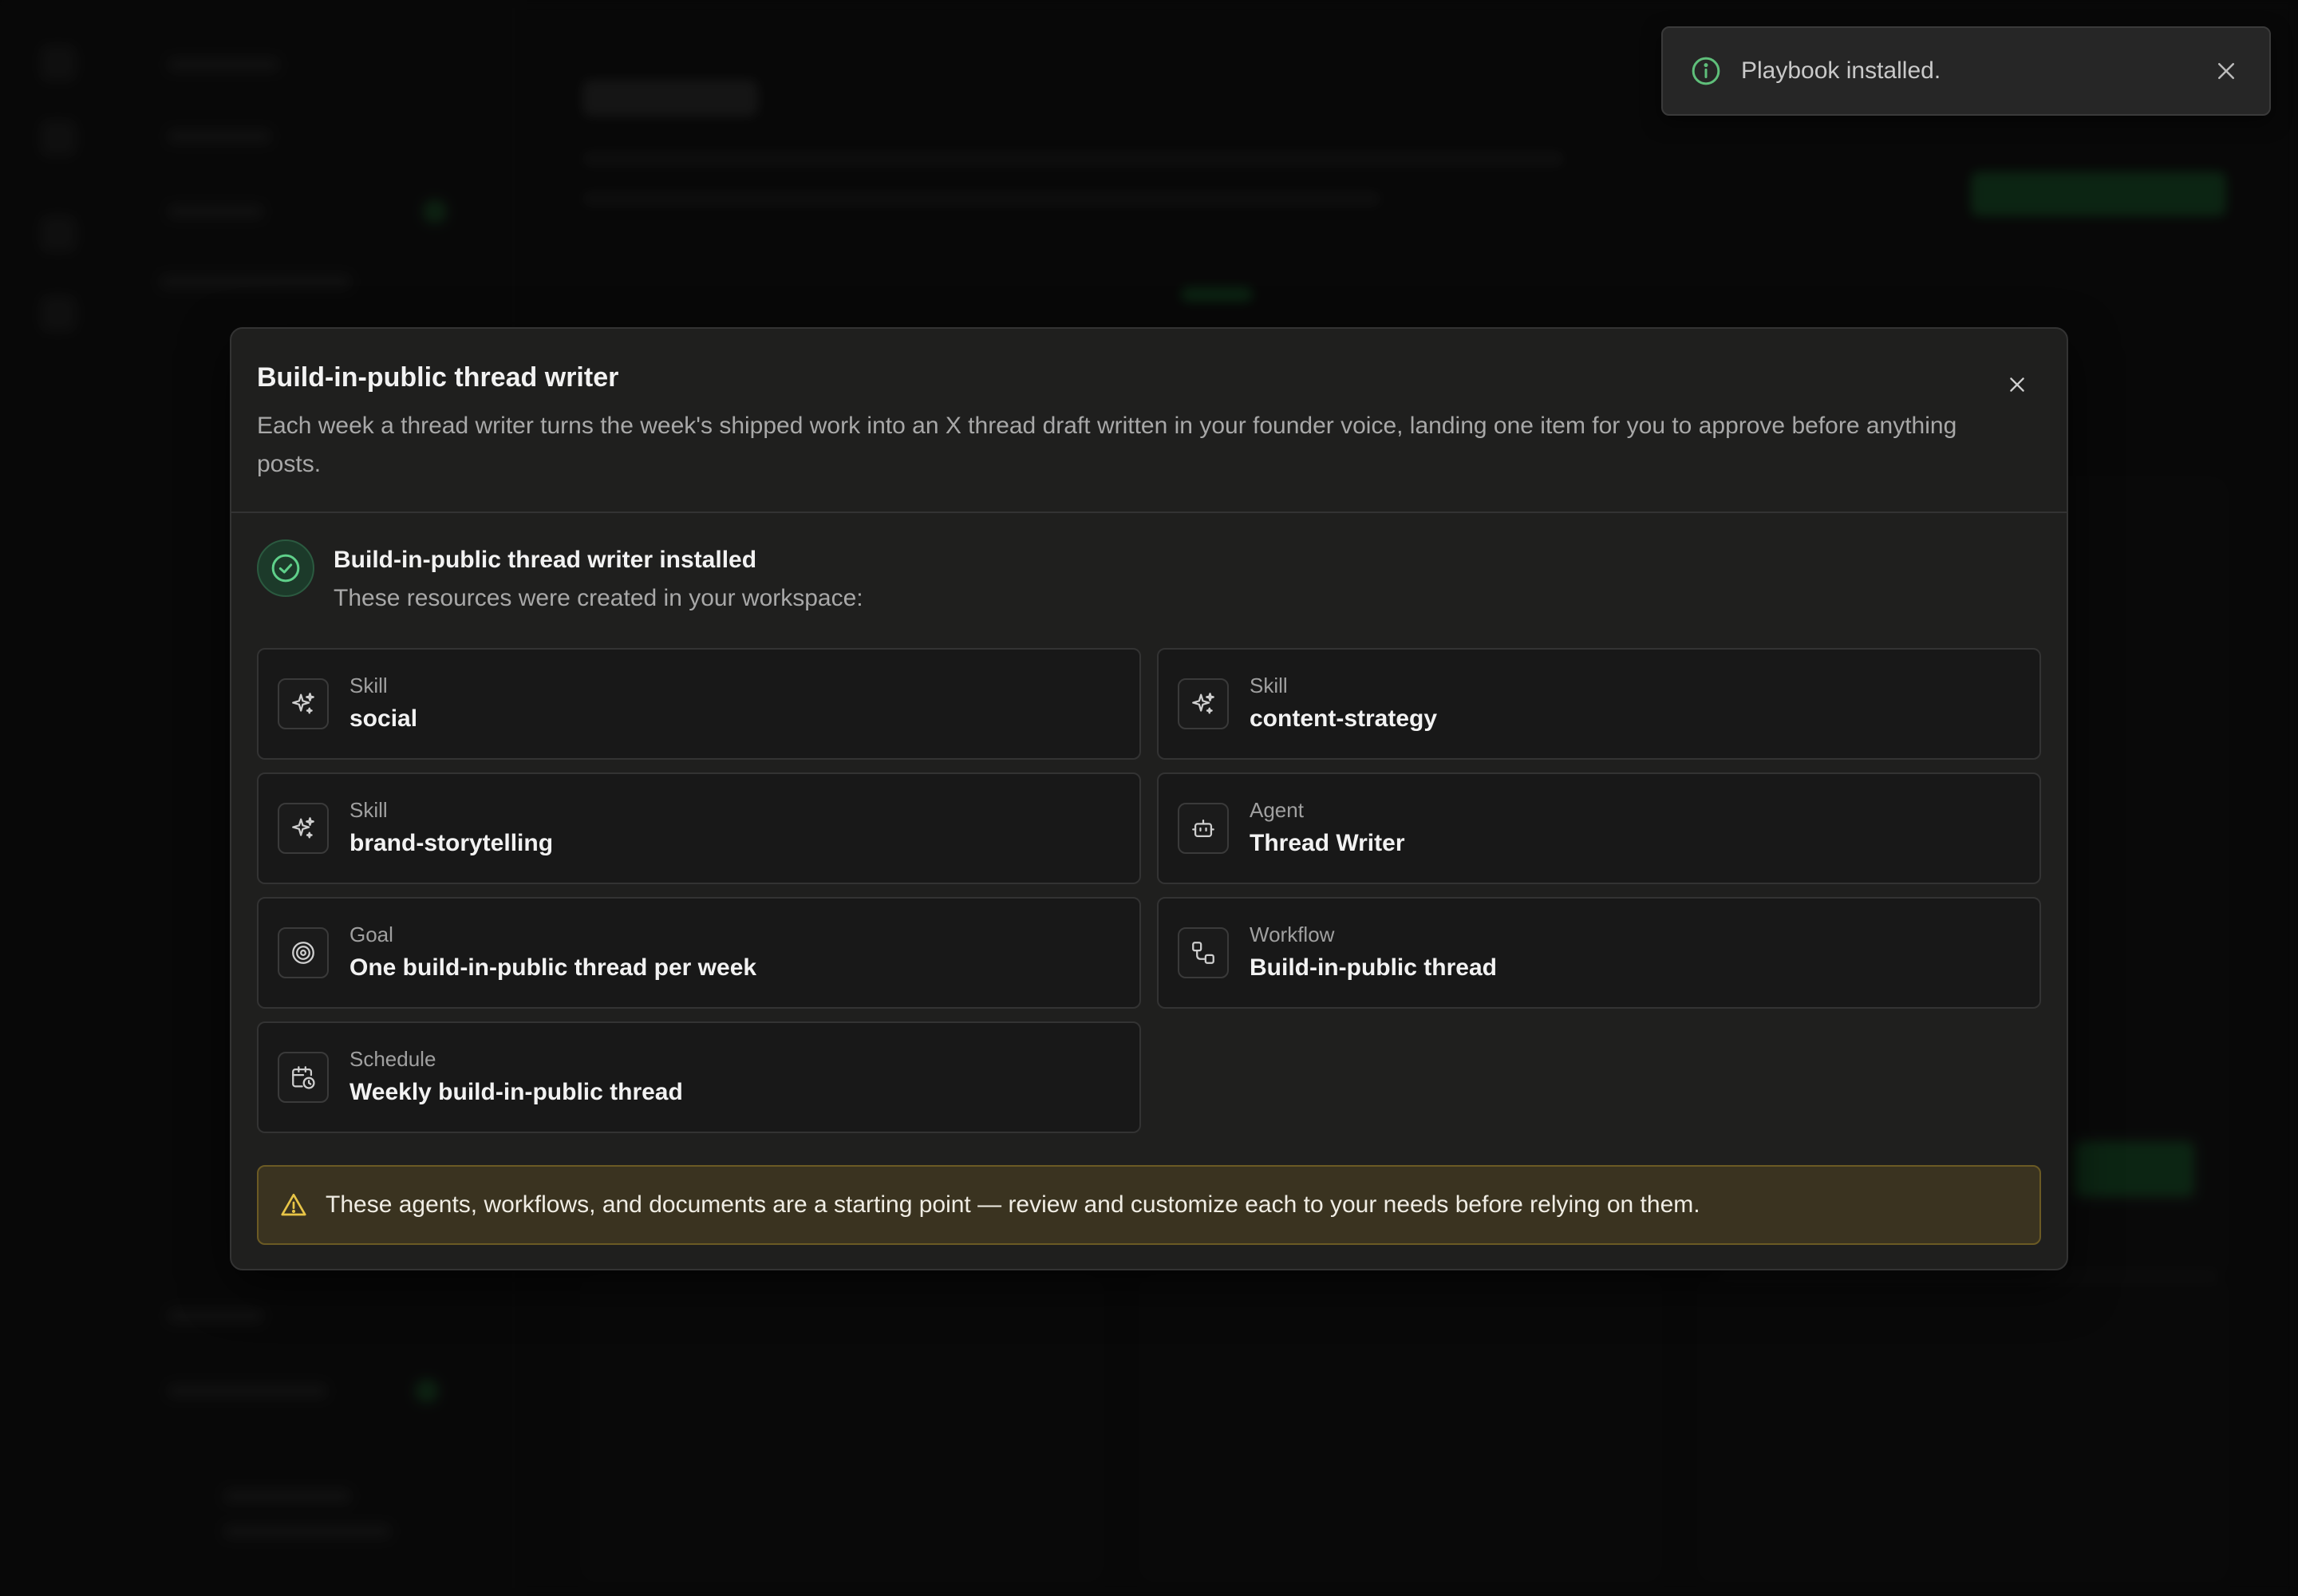 Image resolution: width=2298 pixels, height=1596 pixels. I want to click on resource-name: Thread Writer, so click(1328, 843).